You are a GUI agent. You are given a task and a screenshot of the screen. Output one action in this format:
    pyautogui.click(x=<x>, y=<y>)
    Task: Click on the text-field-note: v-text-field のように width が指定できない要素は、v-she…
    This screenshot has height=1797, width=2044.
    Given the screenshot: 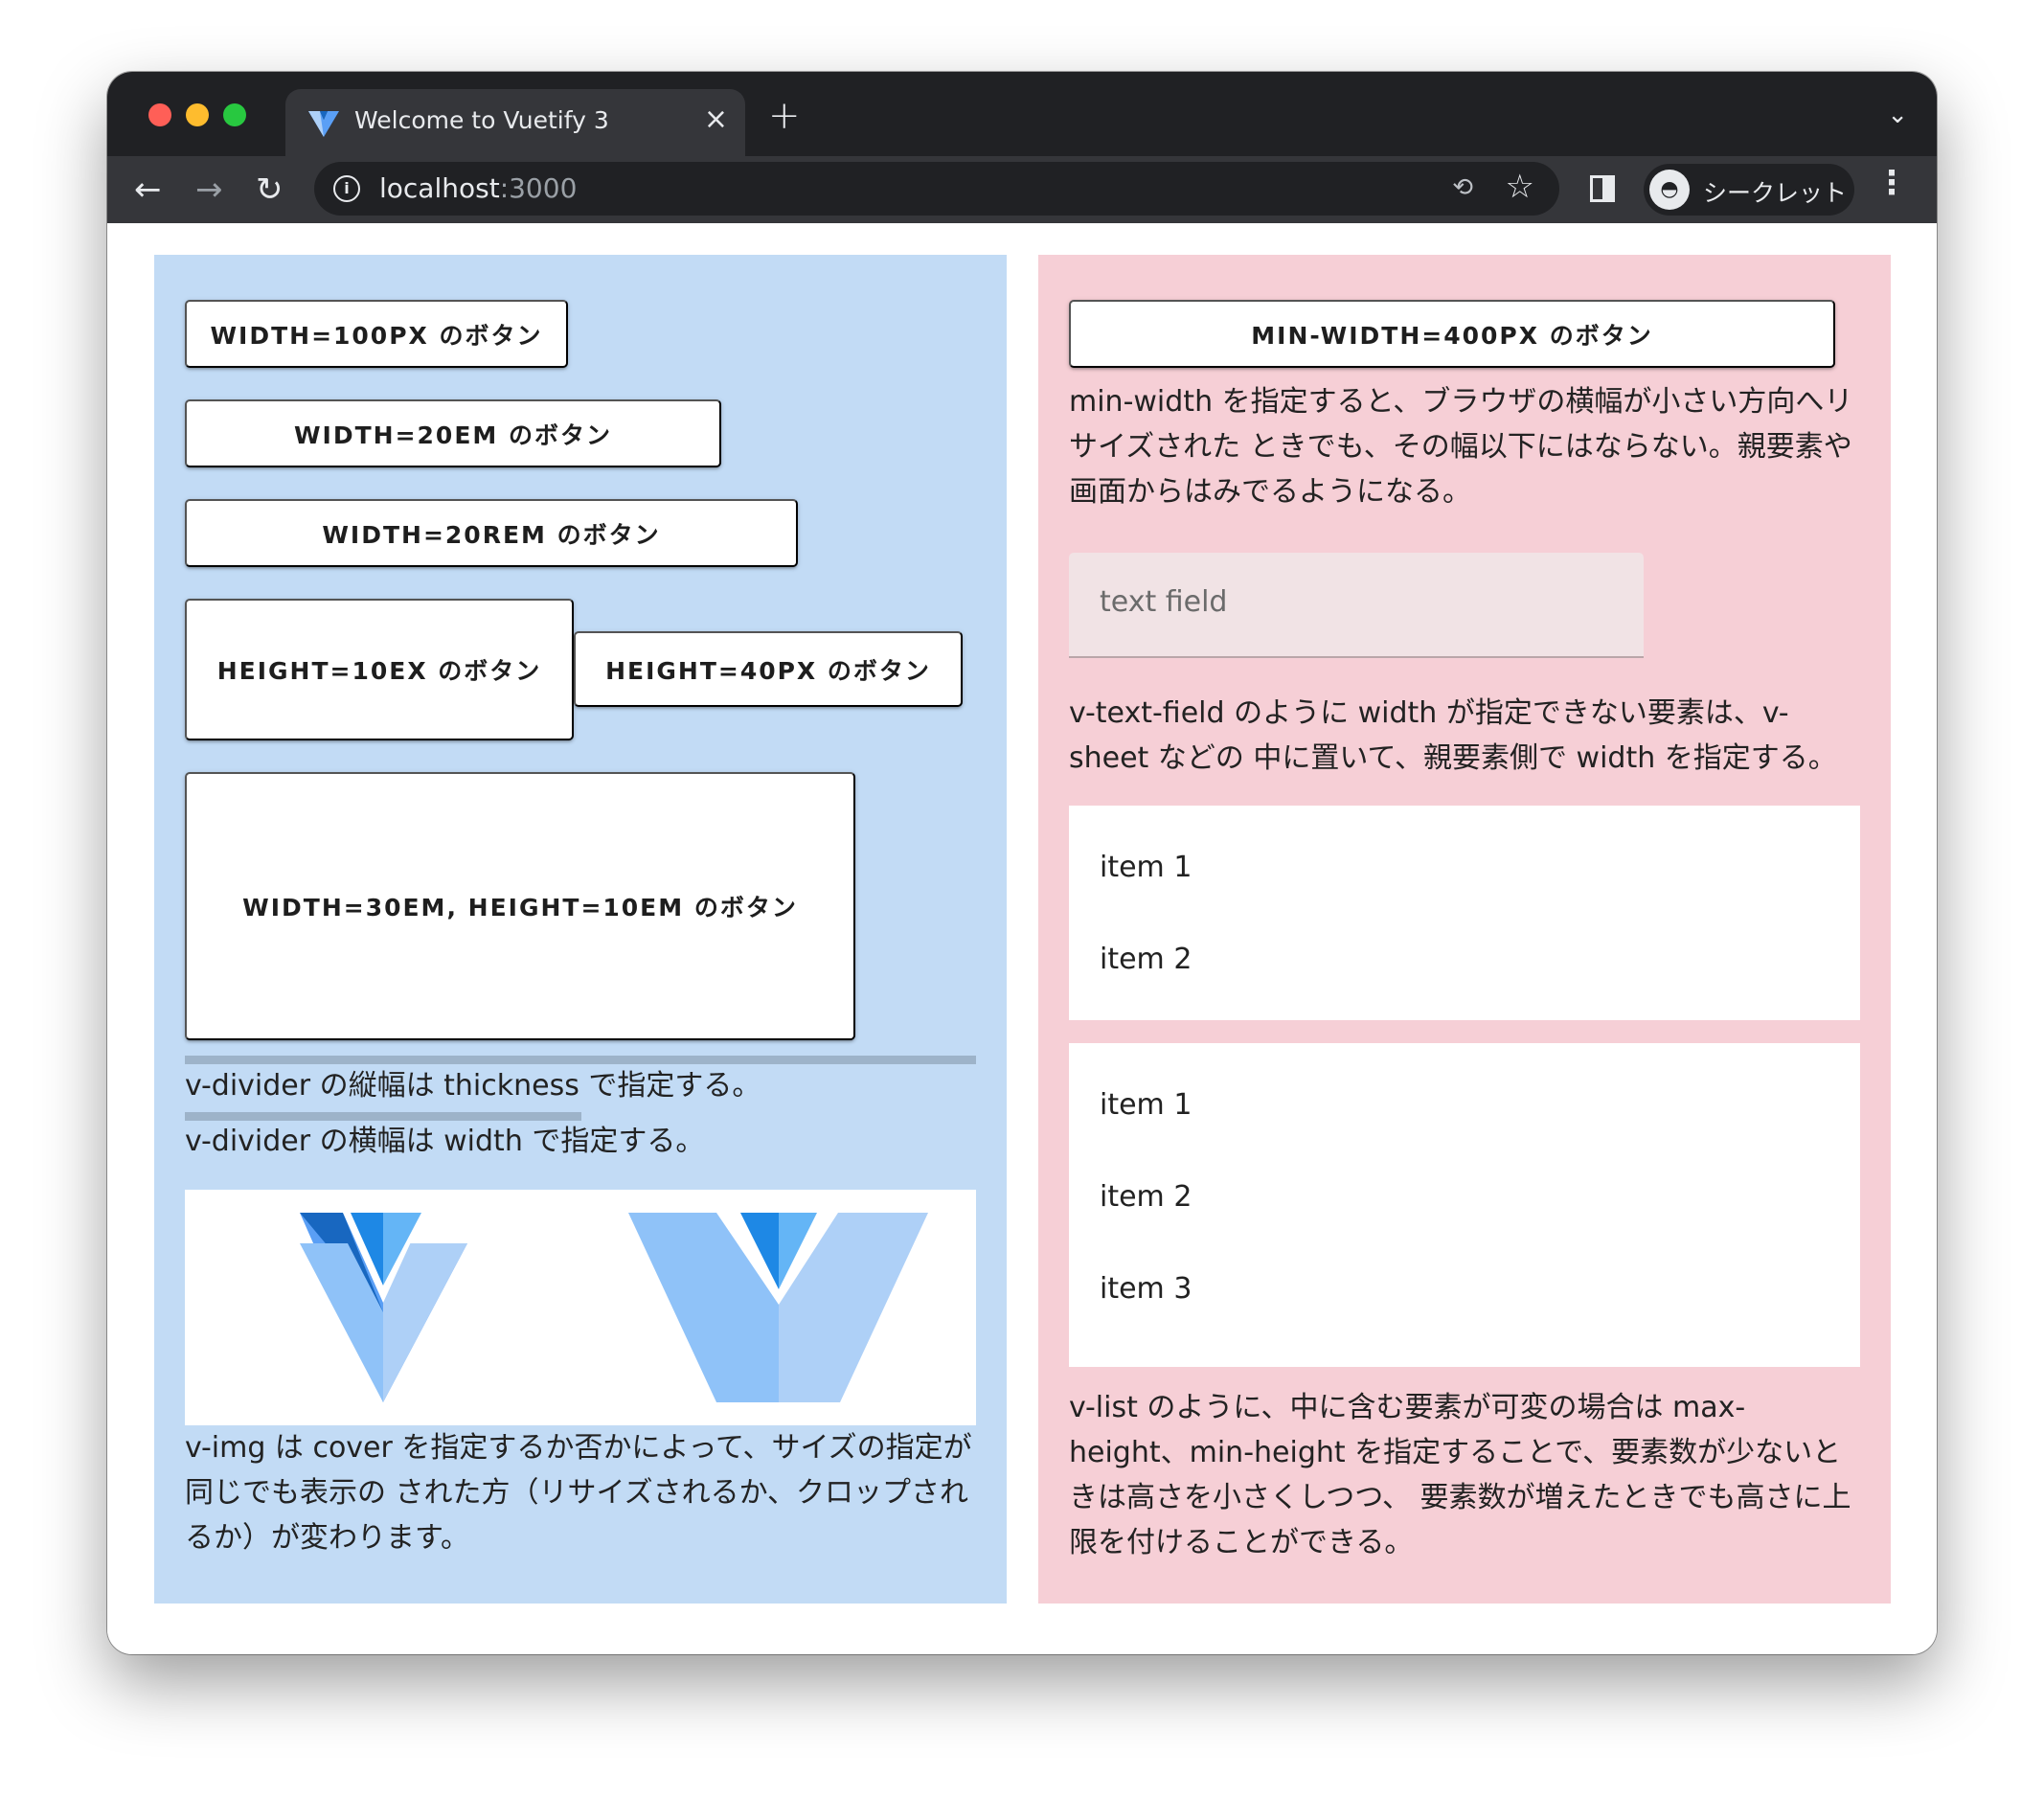 What is the action you would take?
    pyautogui.click(x=1453, y=735)
    